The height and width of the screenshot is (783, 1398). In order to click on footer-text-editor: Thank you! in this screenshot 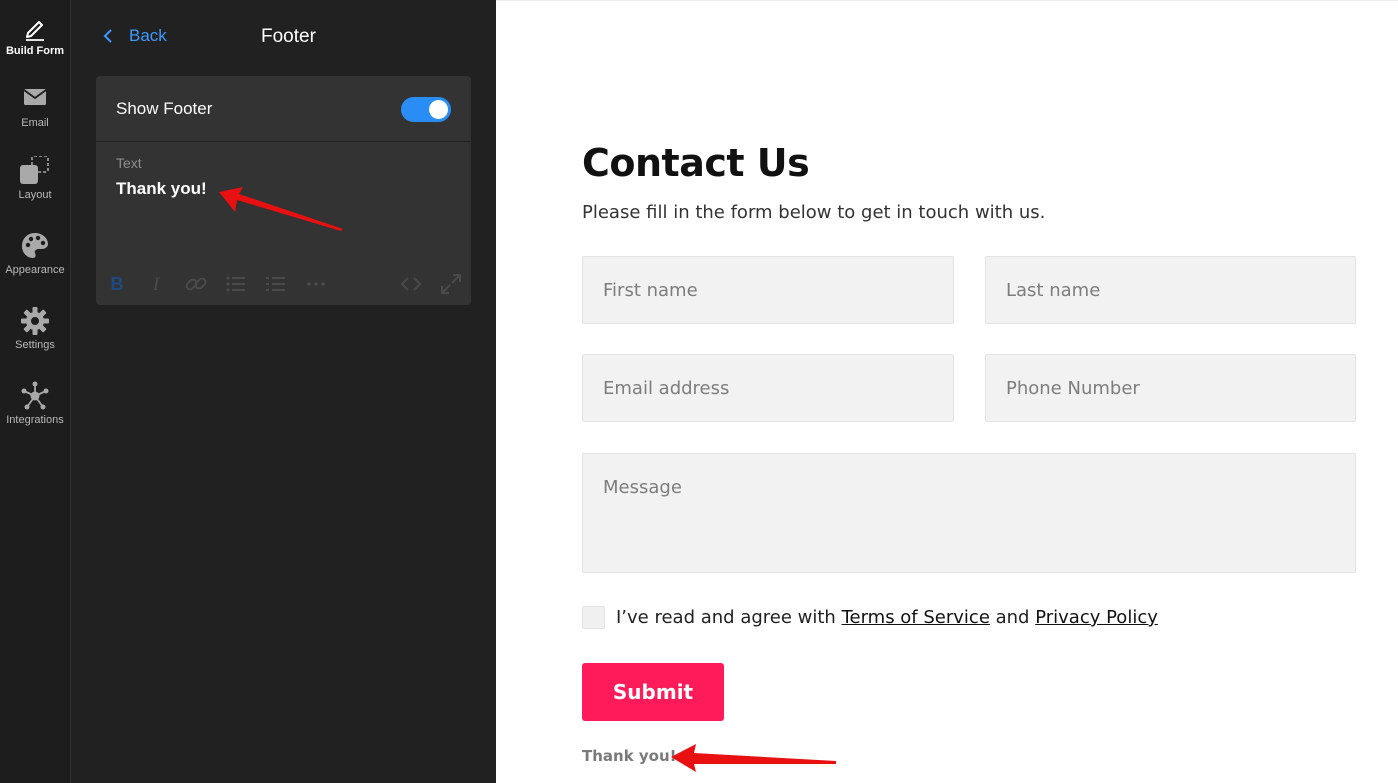, I will do `click(161, 189)`.